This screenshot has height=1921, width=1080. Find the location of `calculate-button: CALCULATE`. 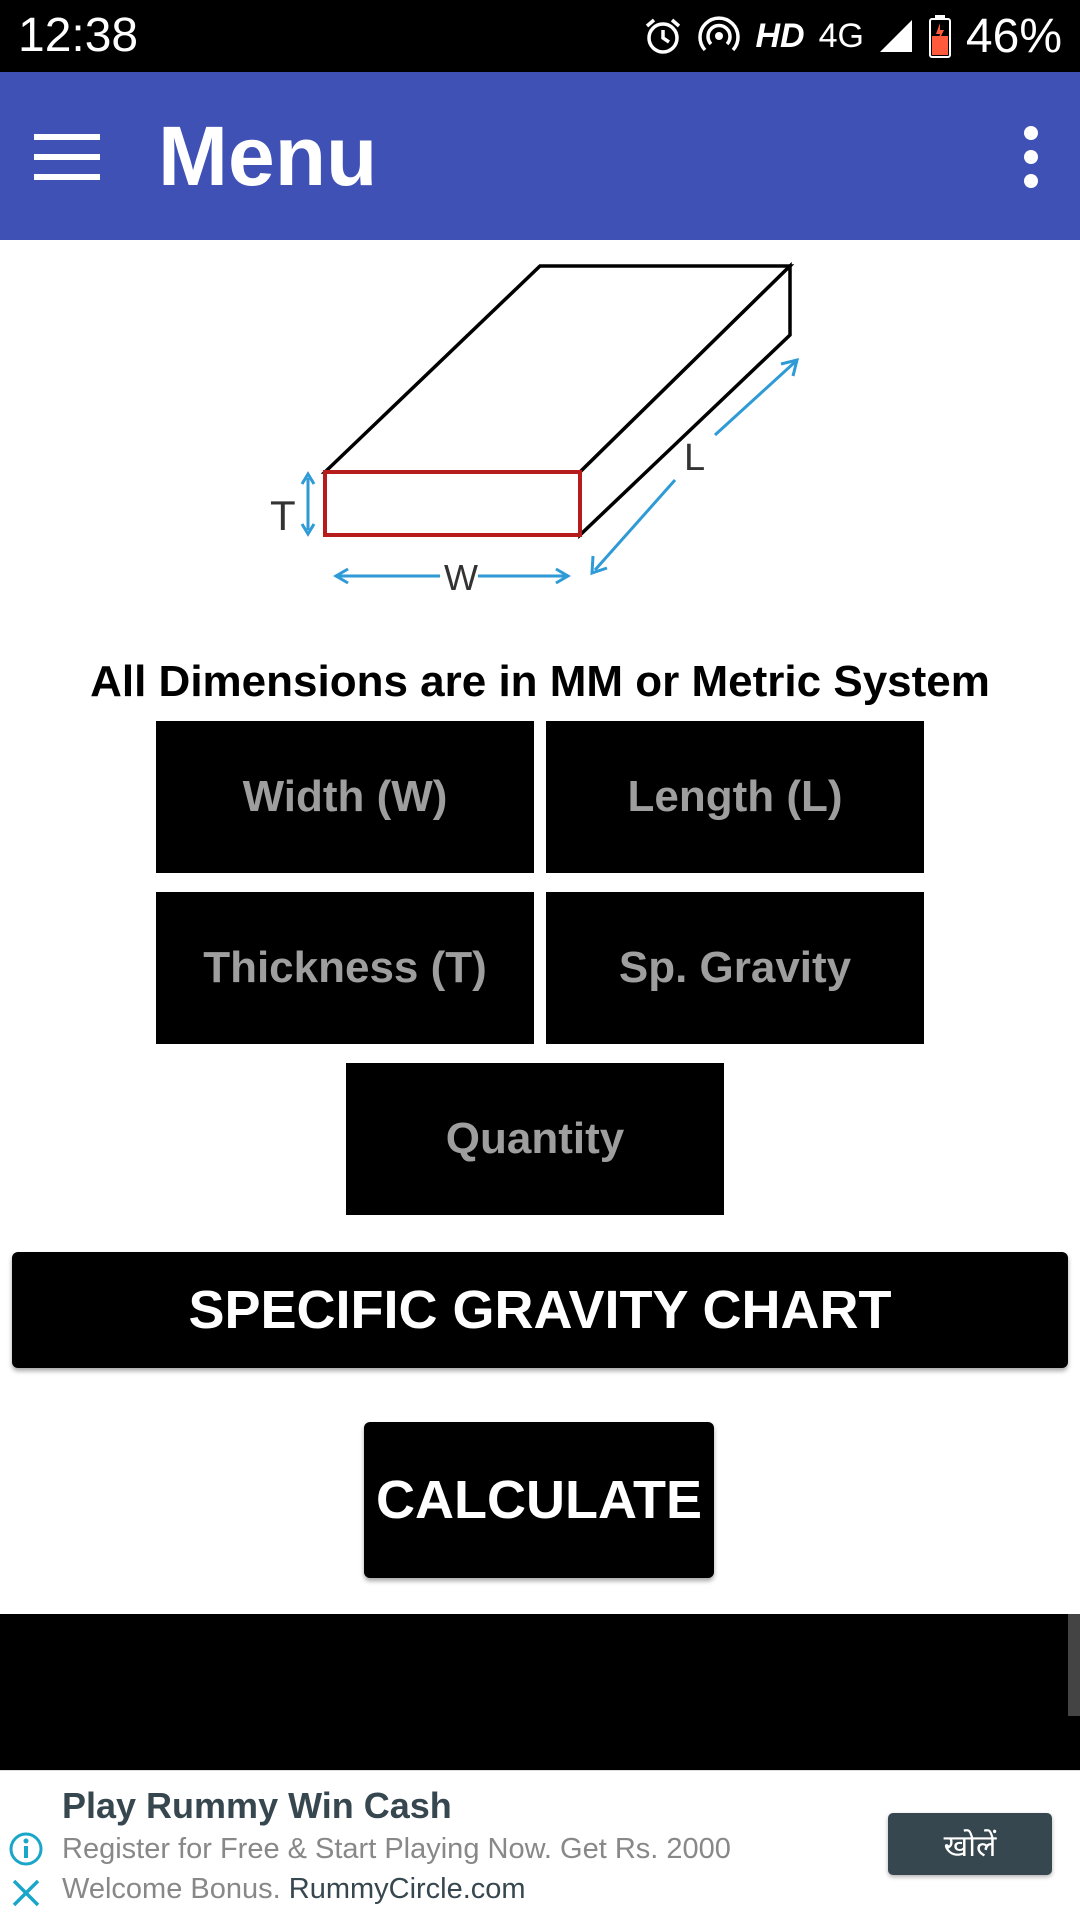

calculate-button: CALCULATE is located at coordinates (539, 1500).